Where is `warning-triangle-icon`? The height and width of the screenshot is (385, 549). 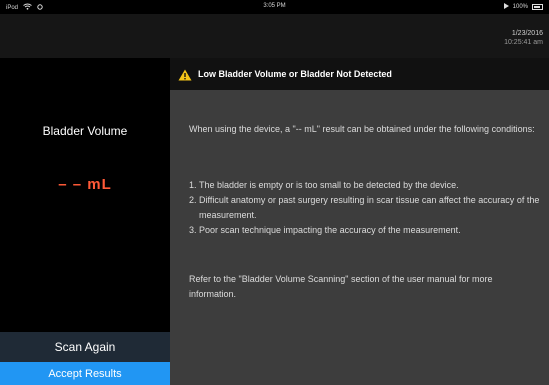 warning-triangle-icon is located at coordinates (185, 74).